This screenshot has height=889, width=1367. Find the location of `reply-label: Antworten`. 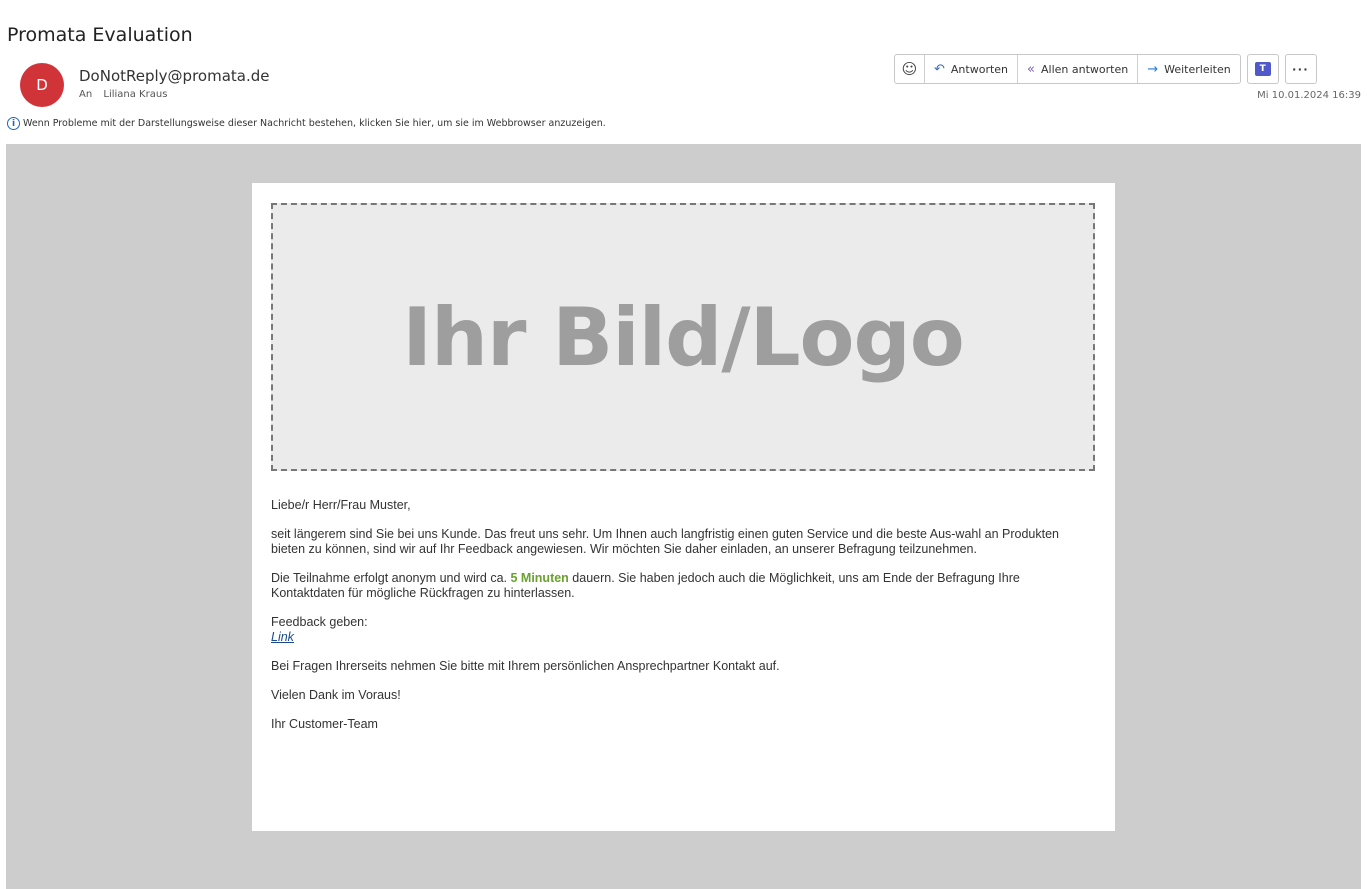

reply-label: Antworten is located at coordinates (979, 69).